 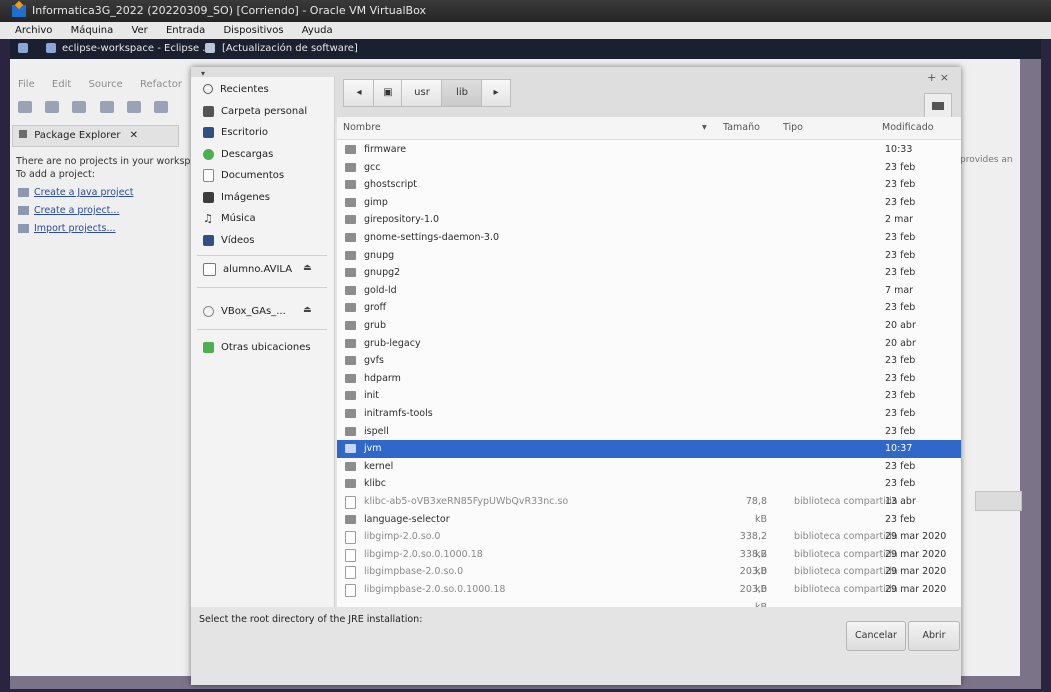 I want to click on sidebar-item-descargas: Descargas, so click(x=238, y=155).